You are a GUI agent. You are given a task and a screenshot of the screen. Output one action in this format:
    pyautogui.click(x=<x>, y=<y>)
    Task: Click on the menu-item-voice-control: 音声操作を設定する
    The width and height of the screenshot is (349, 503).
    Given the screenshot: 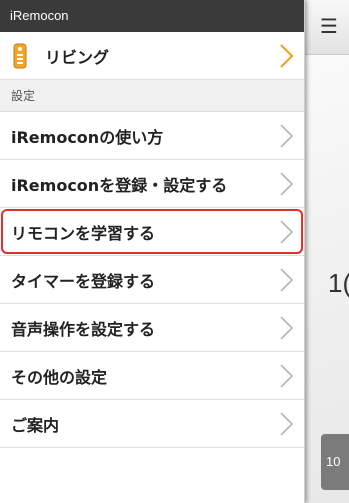 What is the action you would take?
    pyautogui.click(x=152, y=328)
    